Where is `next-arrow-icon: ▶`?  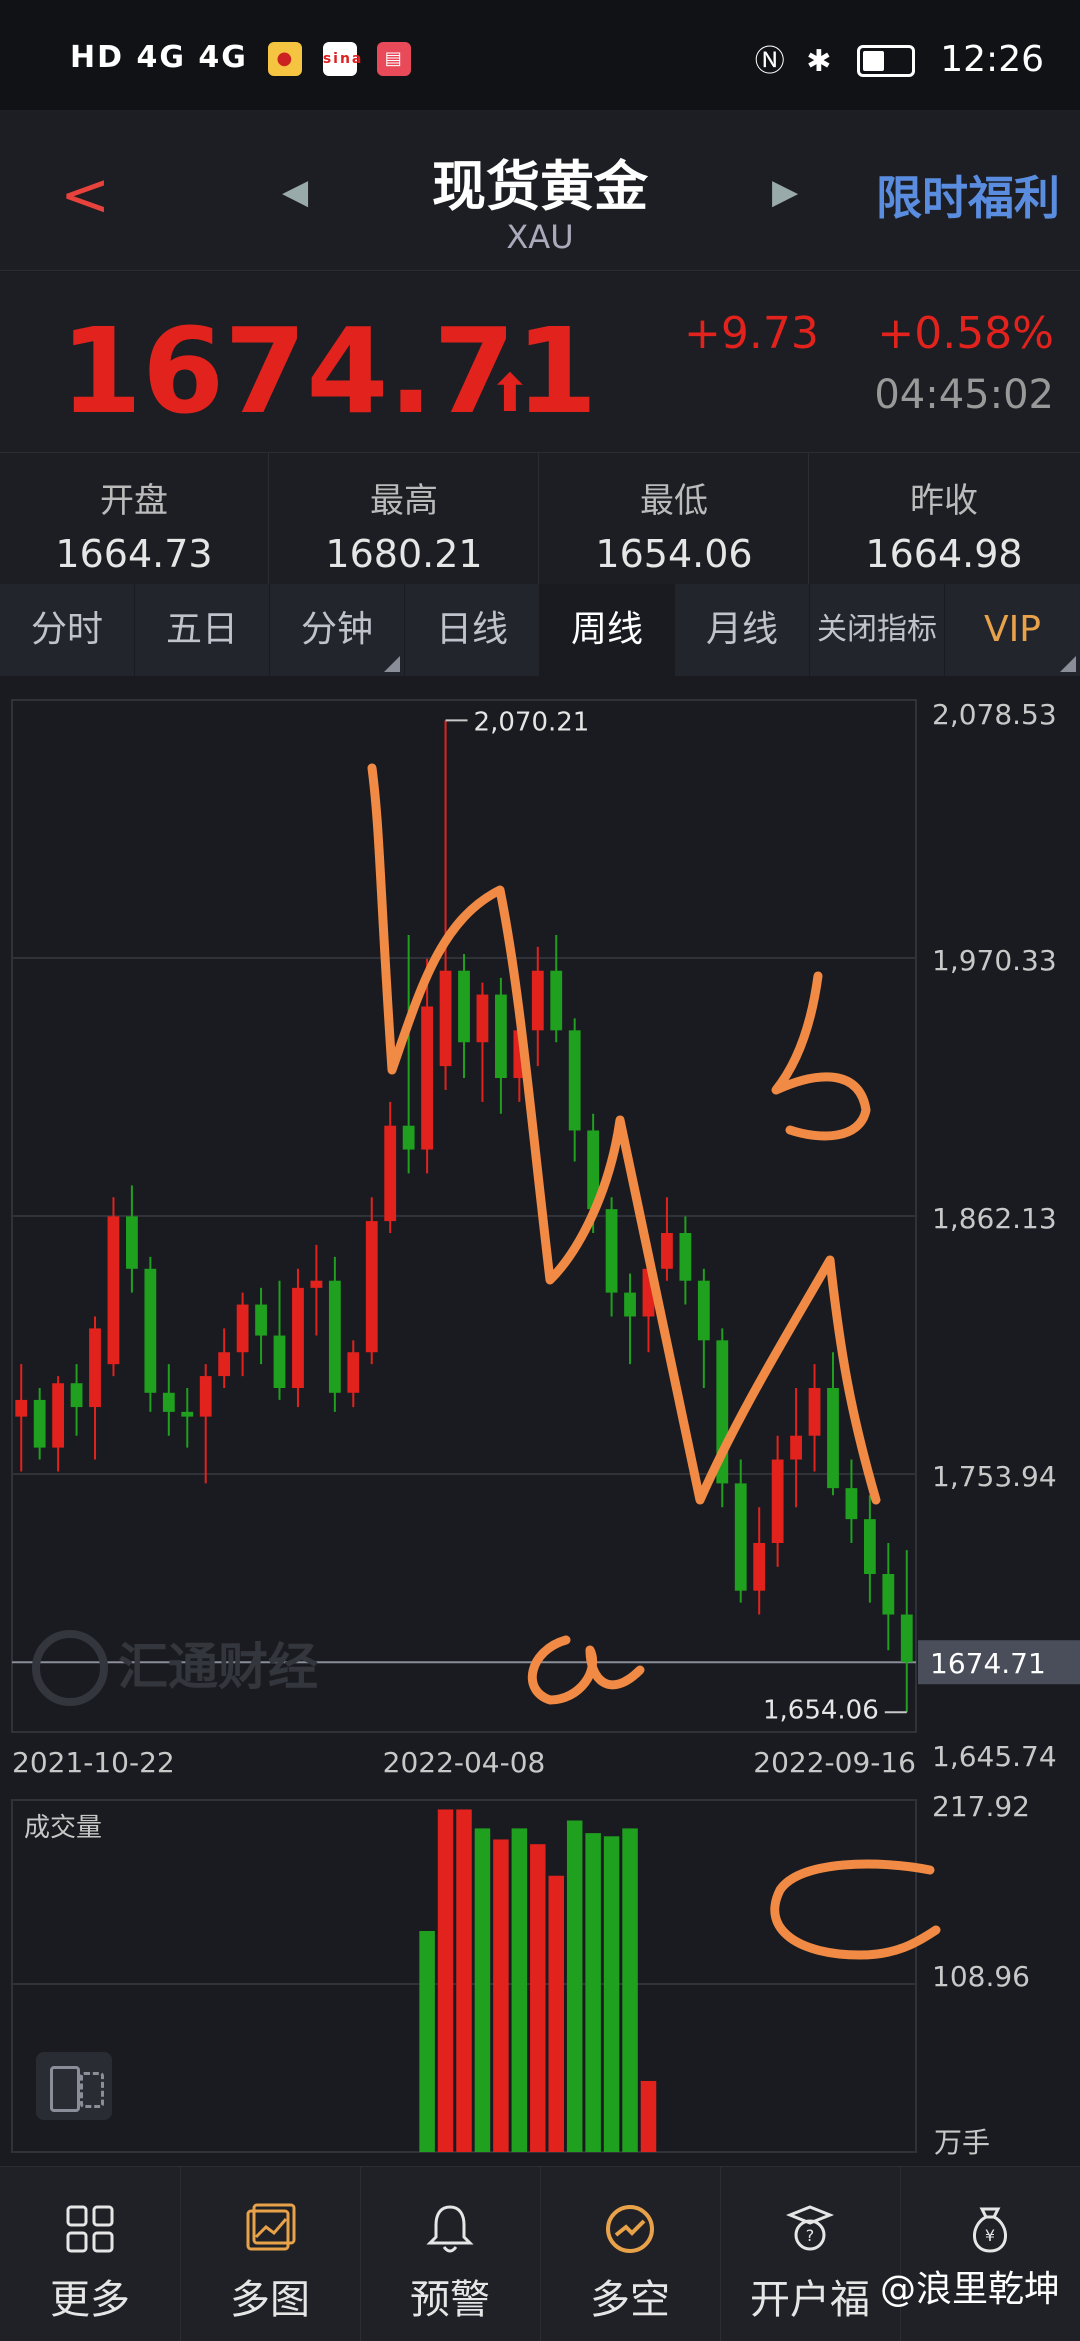 next-arrow-icon: ▶ is located at coordinates (785, 192).